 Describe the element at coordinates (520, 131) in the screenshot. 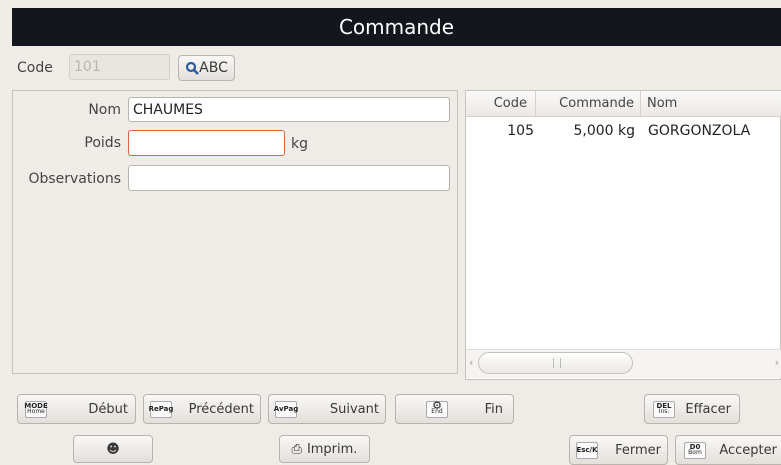

I see `row-code: 105` at that location.